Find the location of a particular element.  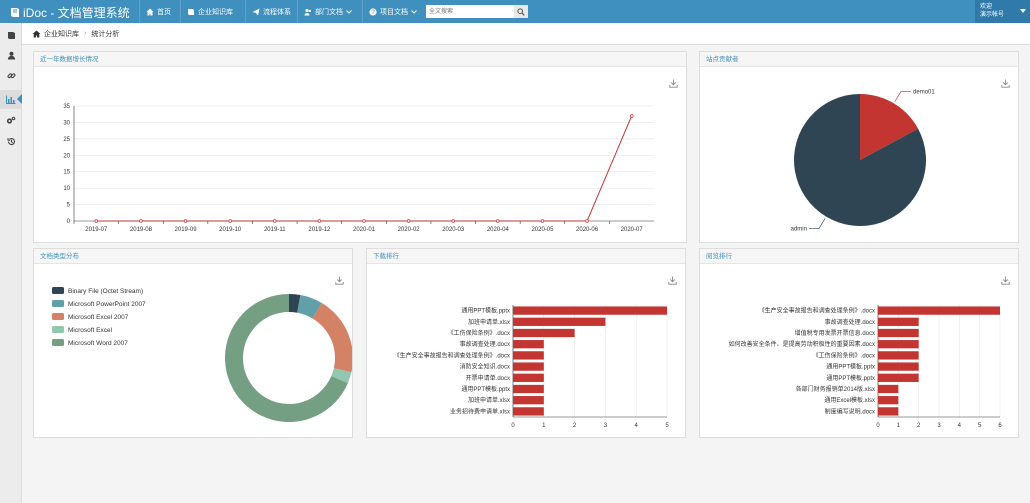

y-tick-label: 业务招待费申请单.xlsx is located at coordinates (480, 411).